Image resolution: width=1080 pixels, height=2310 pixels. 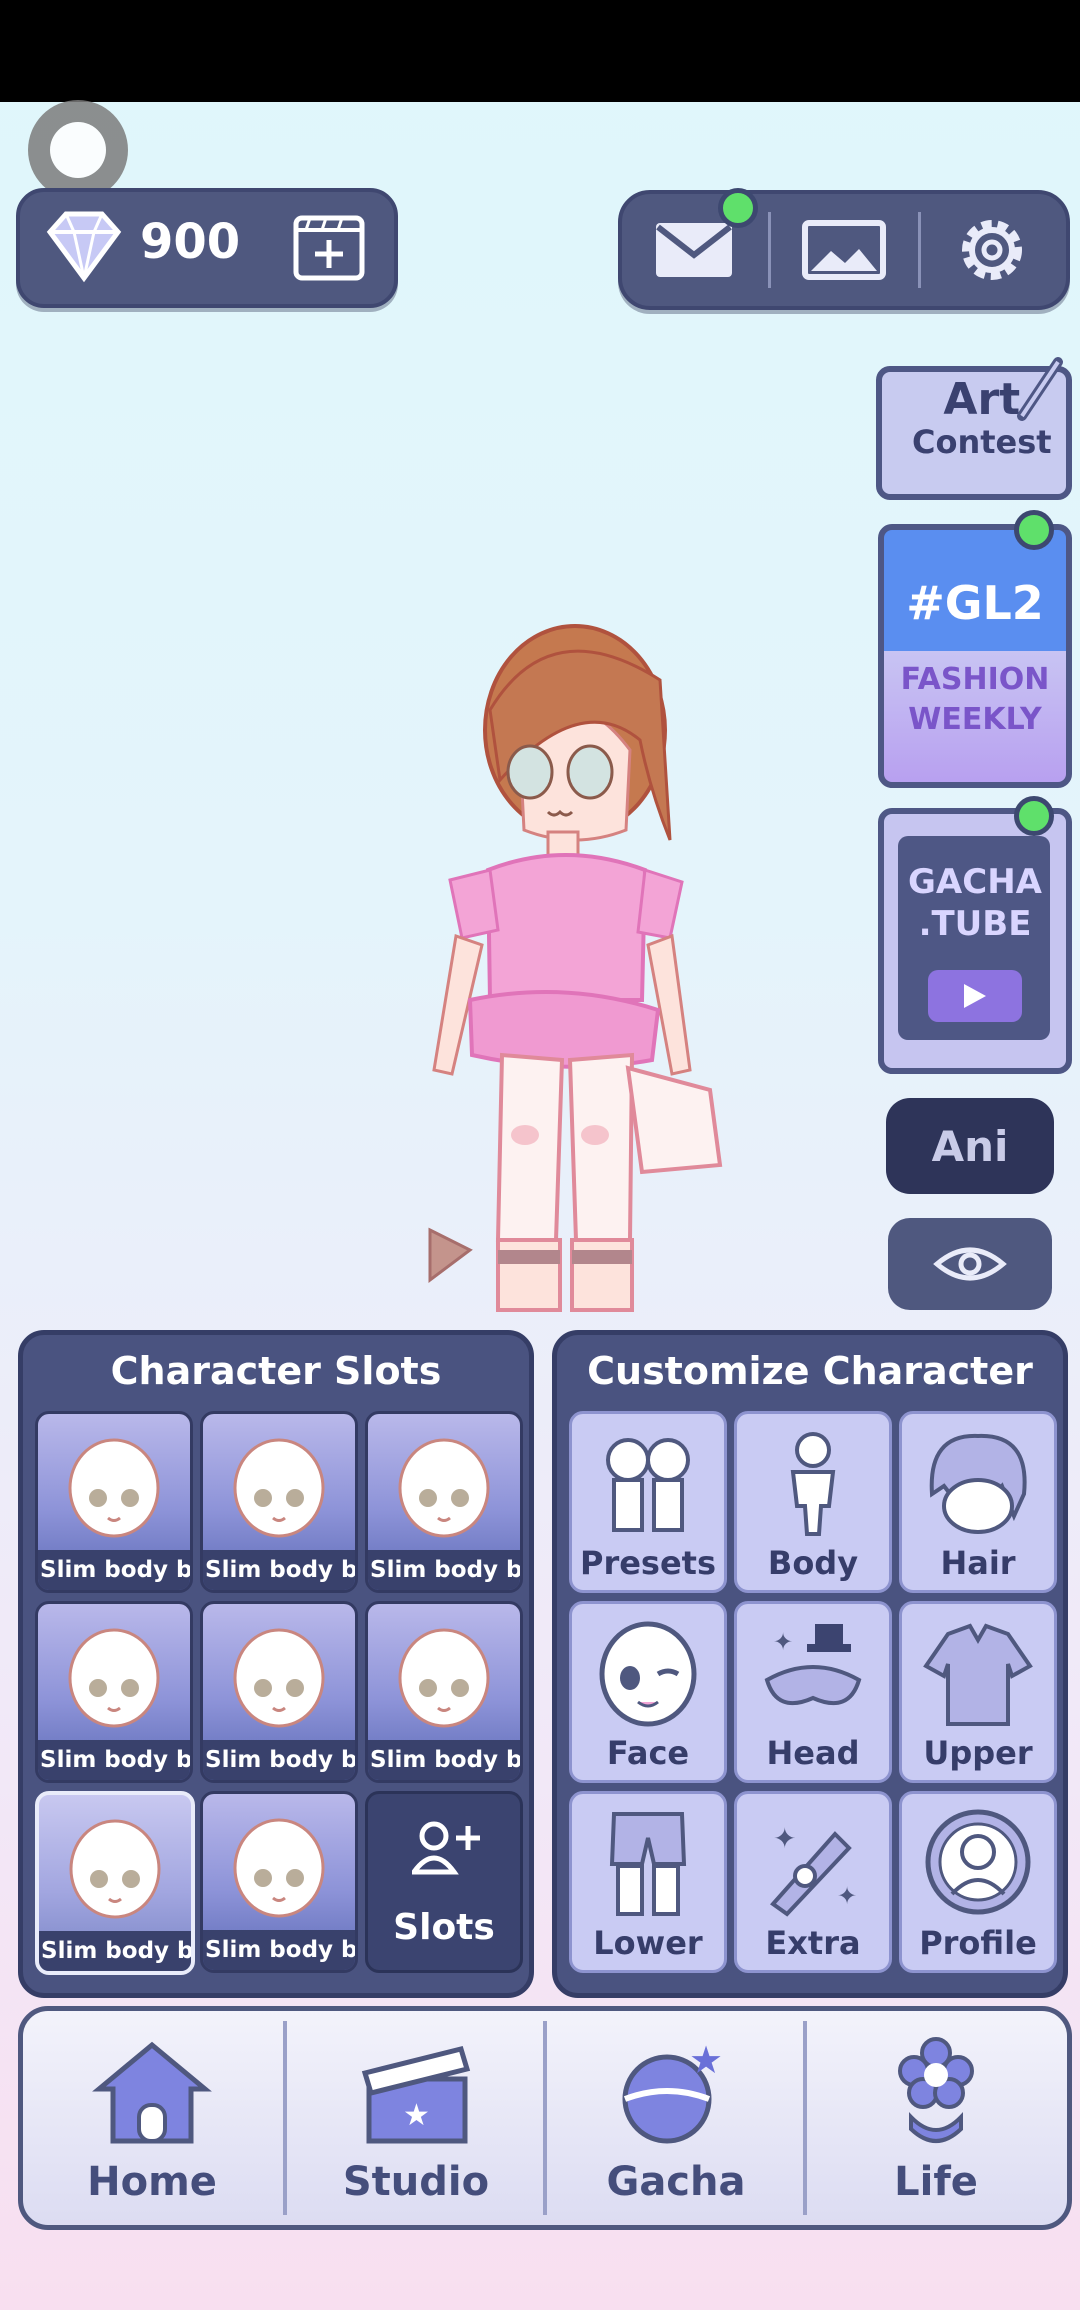 I want to click on nav-studio: ★ Studio, so click(x=416, y=2118).